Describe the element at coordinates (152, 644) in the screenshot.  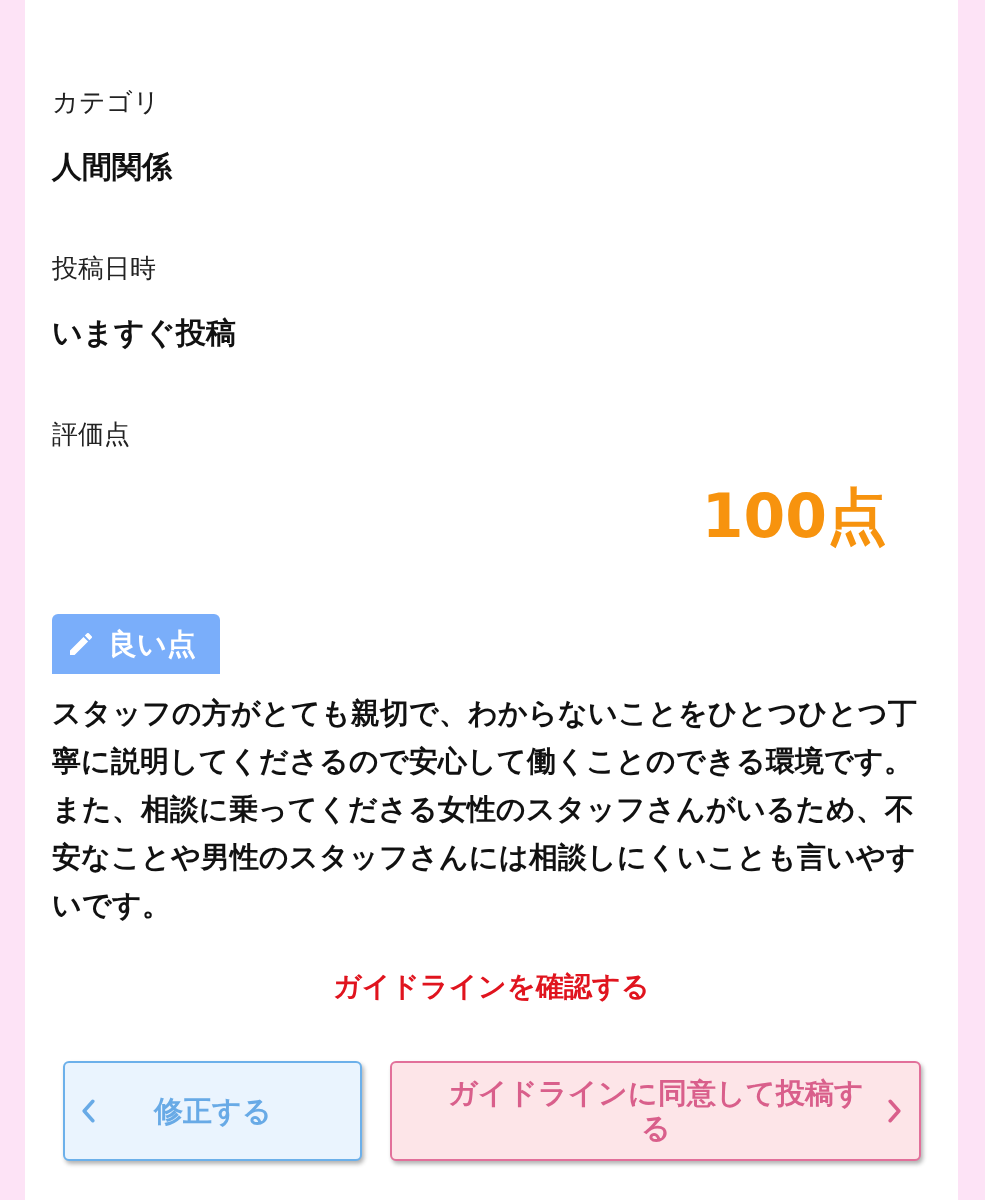
I see `section-tag-label: 良い点` at that location.